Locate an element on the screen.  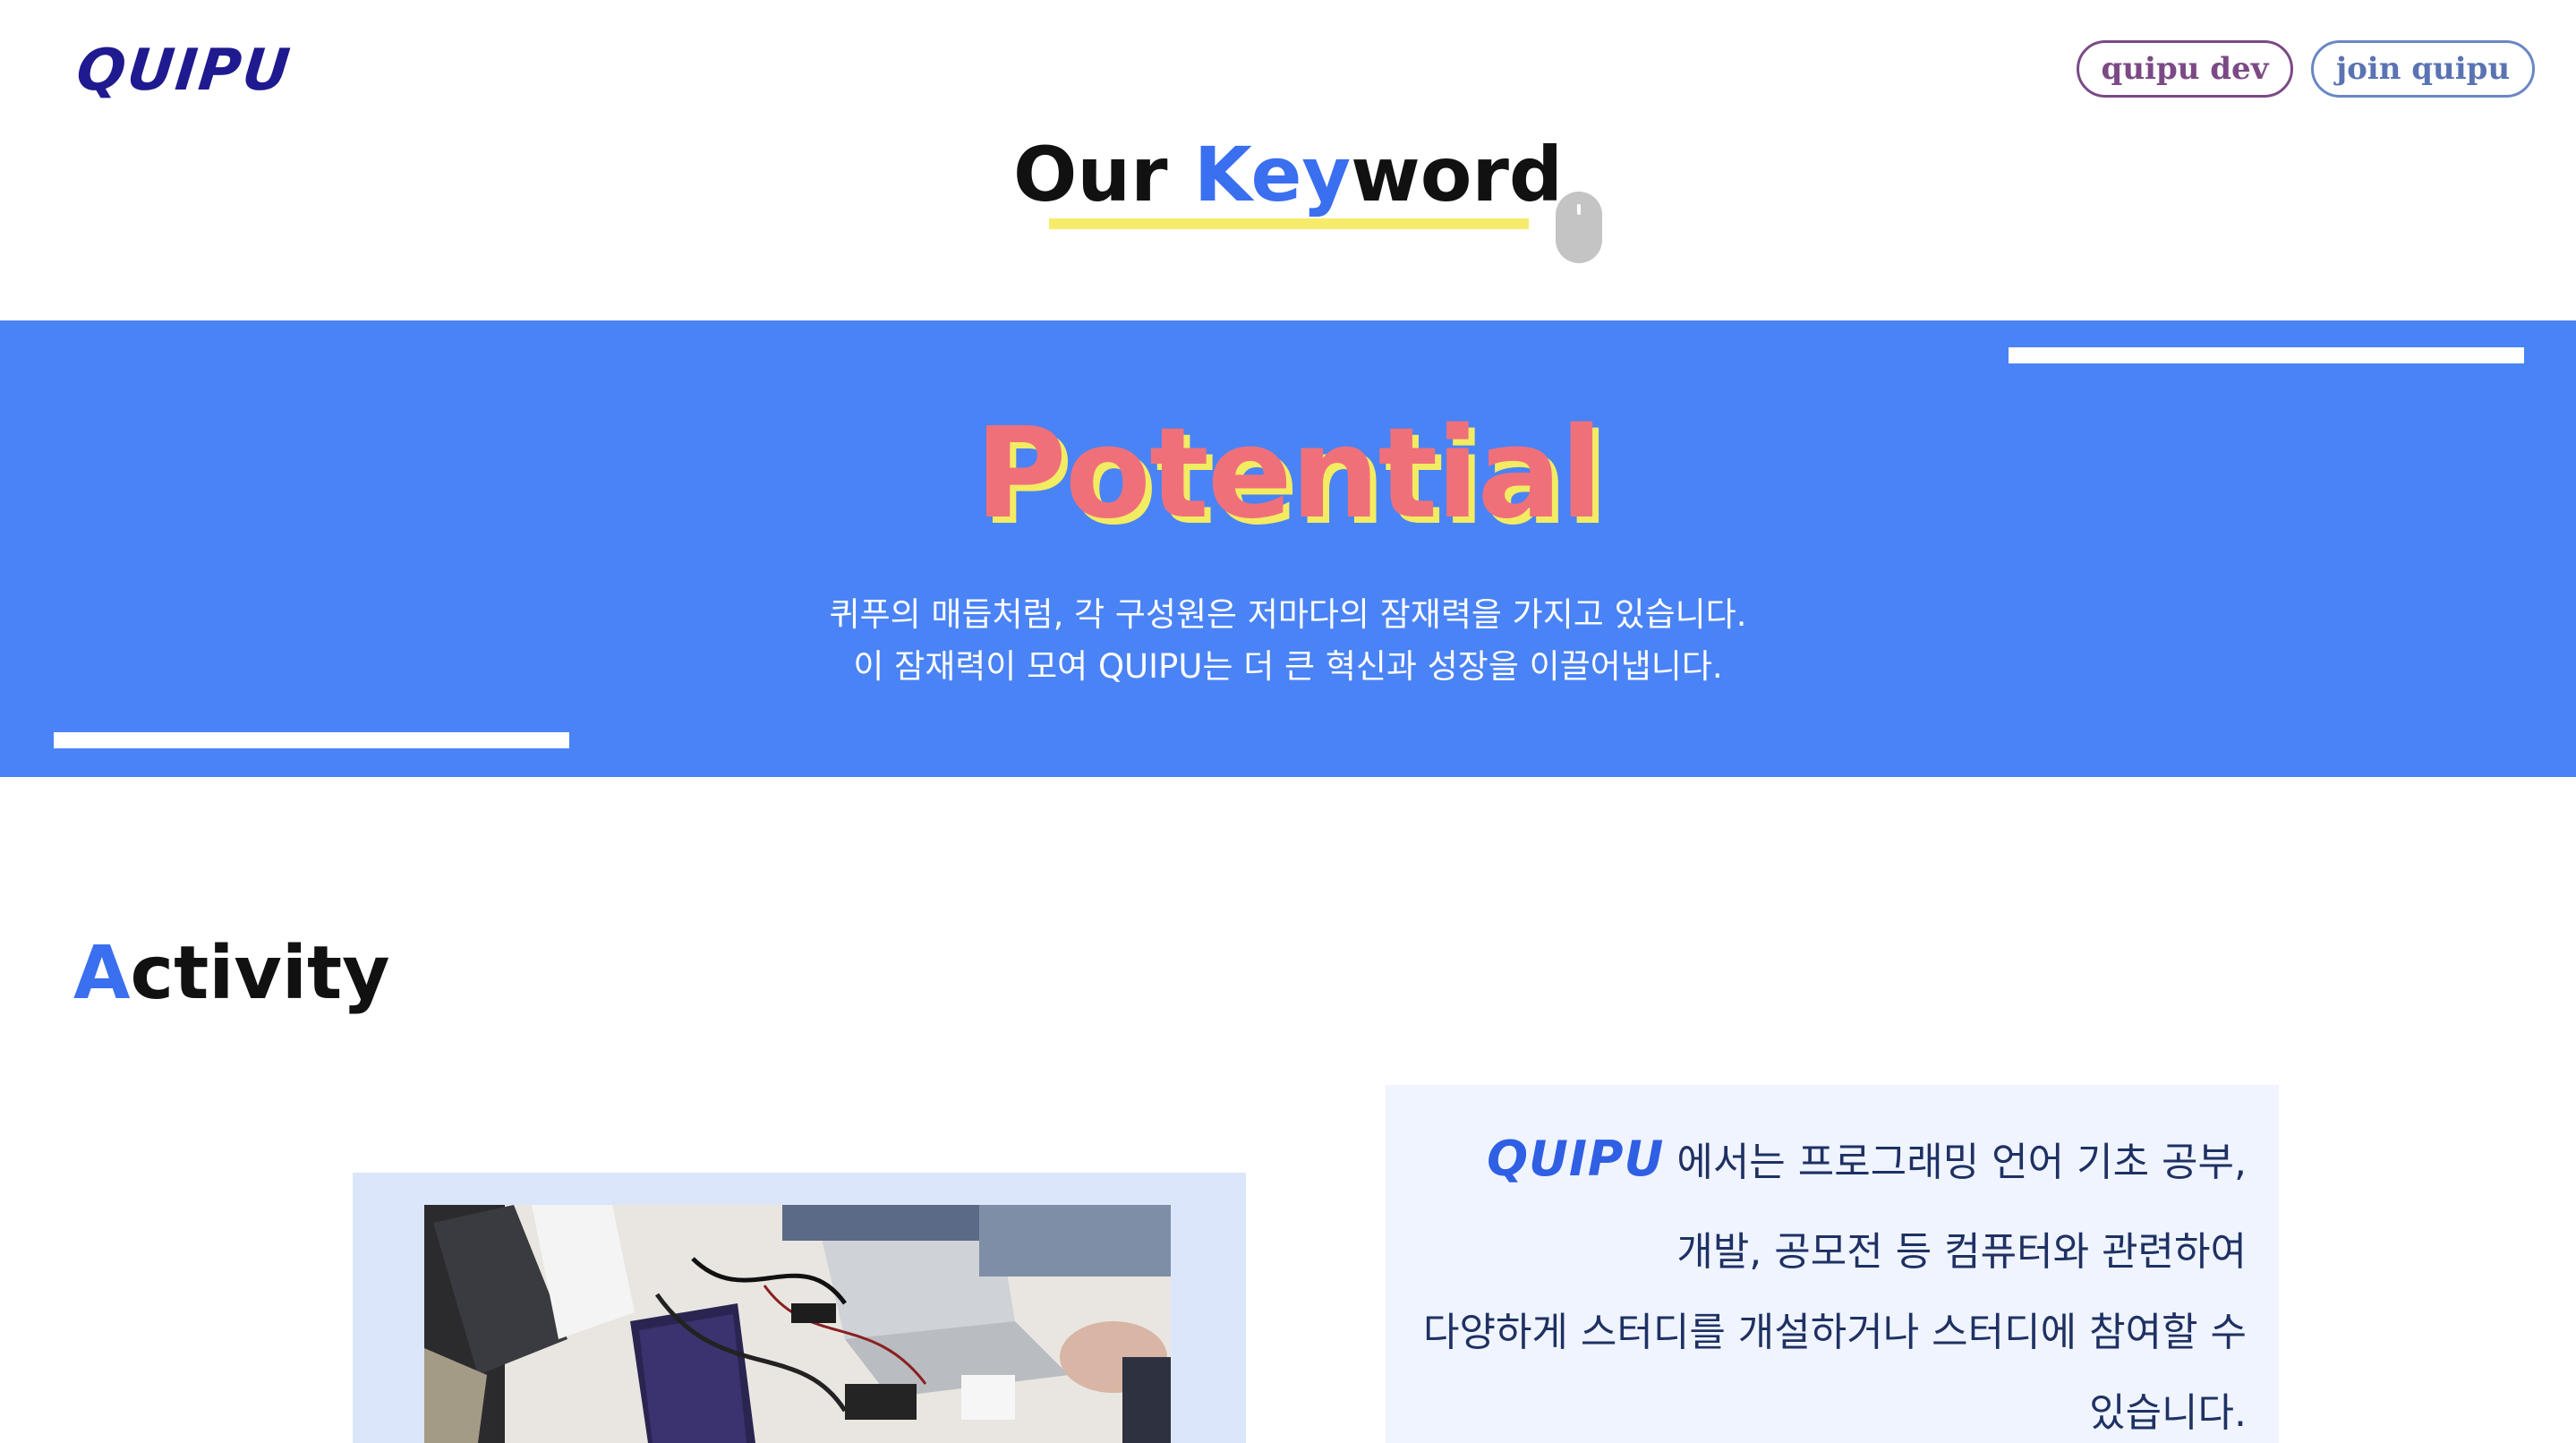
keyword-title-accent: Key is located at coordinates (1272, 174).